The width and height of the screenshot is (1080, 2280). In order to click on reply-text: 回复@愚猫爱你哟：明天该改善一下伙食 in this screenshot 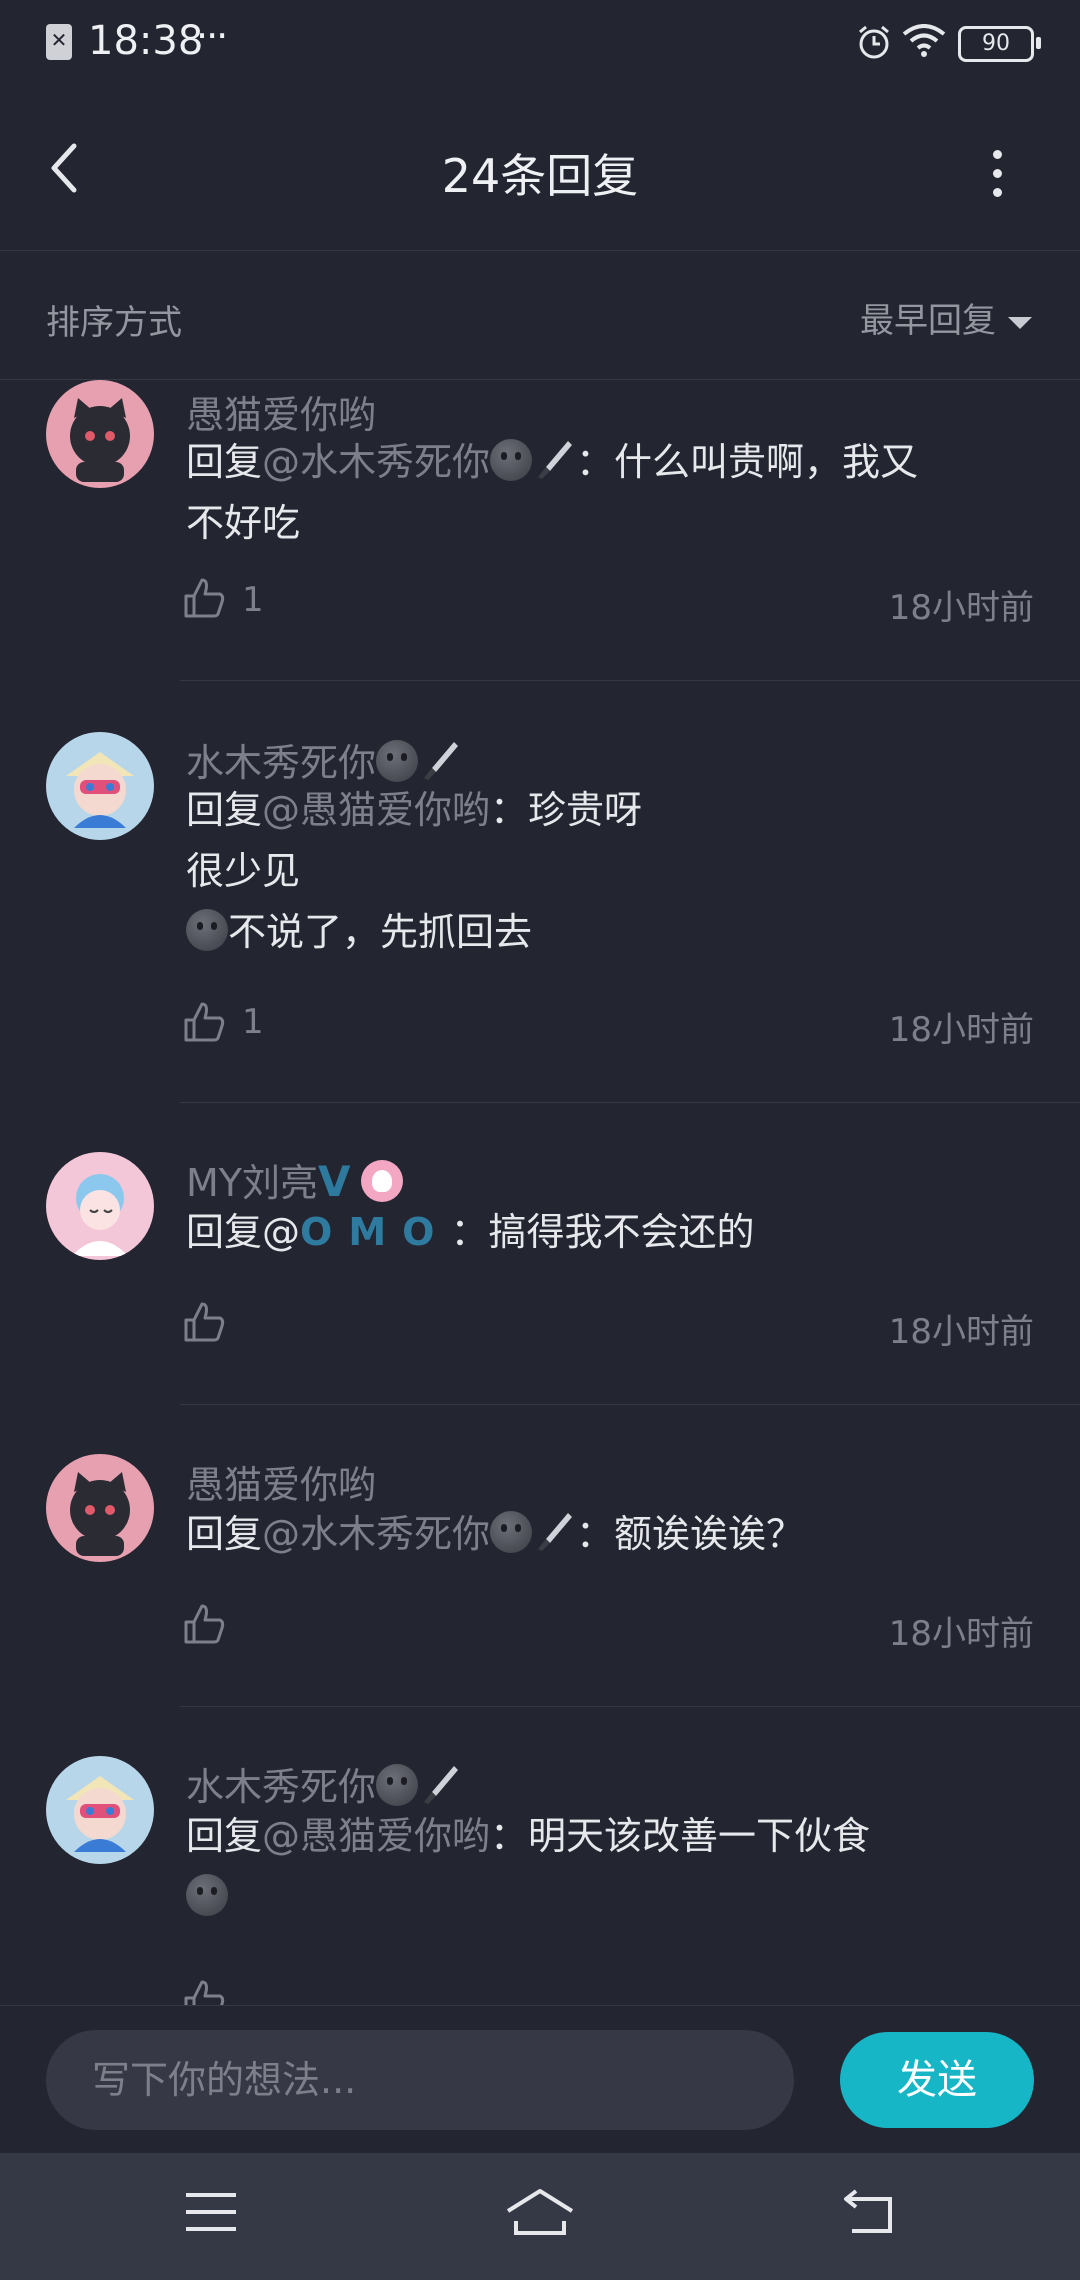, I will do `click(606, 1867)`.